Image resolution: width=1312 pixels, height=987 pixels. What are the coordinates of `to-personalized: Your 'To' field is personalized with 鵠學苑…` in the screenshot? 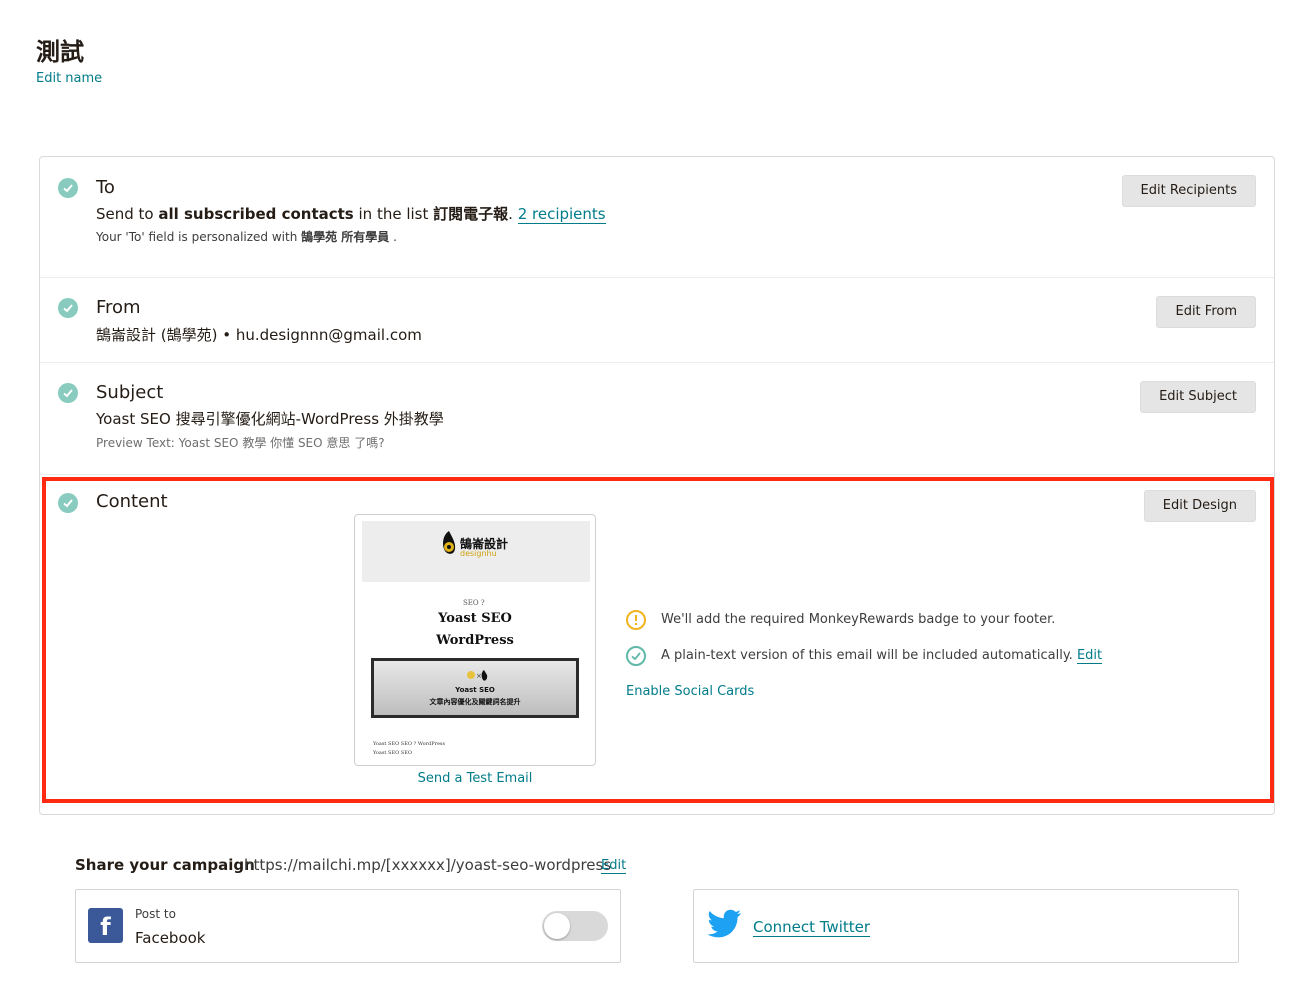 It's located at (246, 237).